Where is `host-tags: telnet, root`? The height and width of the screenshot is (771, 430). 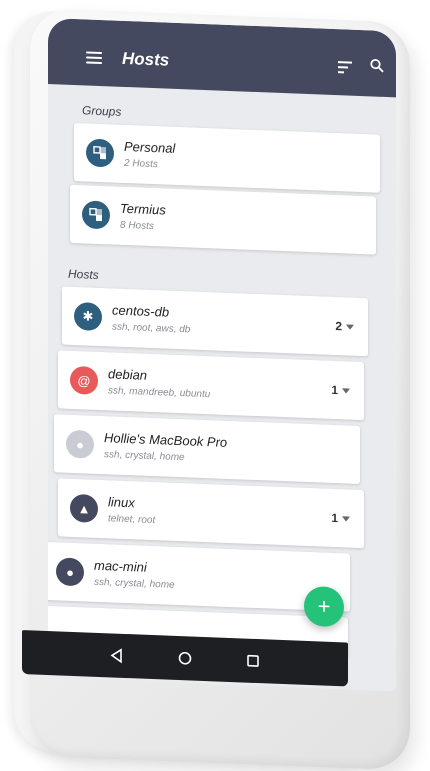
host-tags: telnet, root is located at coordinates (132, 520).